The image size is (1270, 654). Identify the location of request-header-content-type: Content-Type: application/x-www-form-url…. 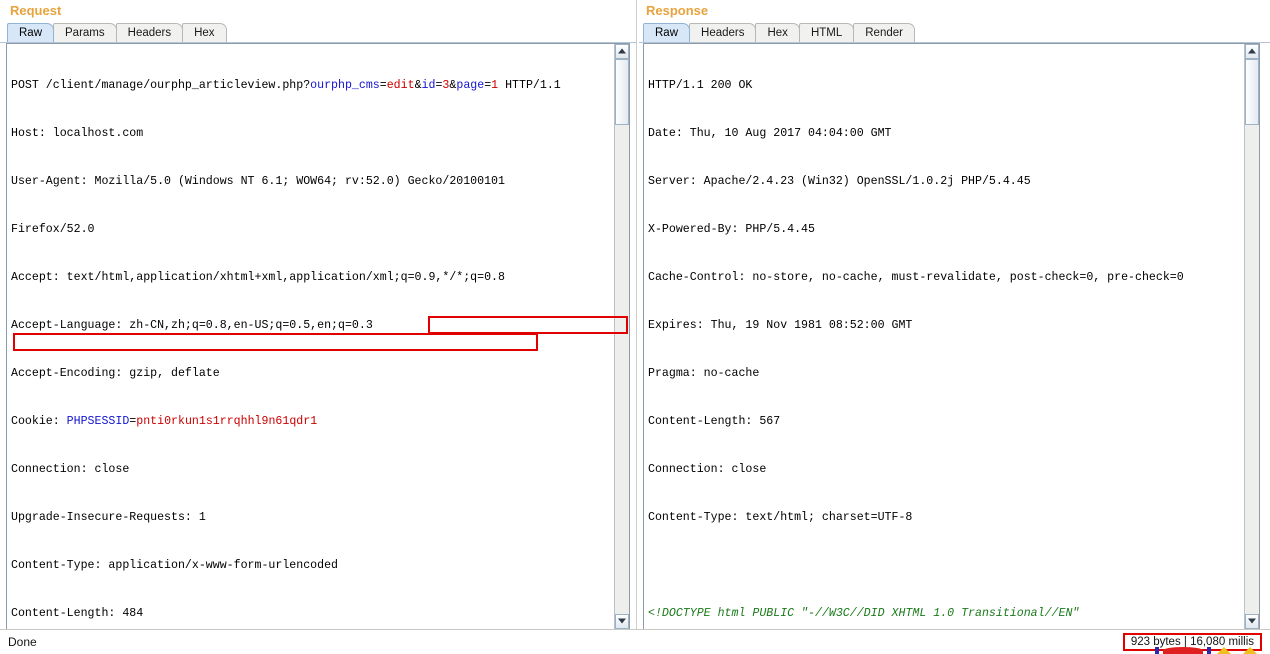
(174, 565).